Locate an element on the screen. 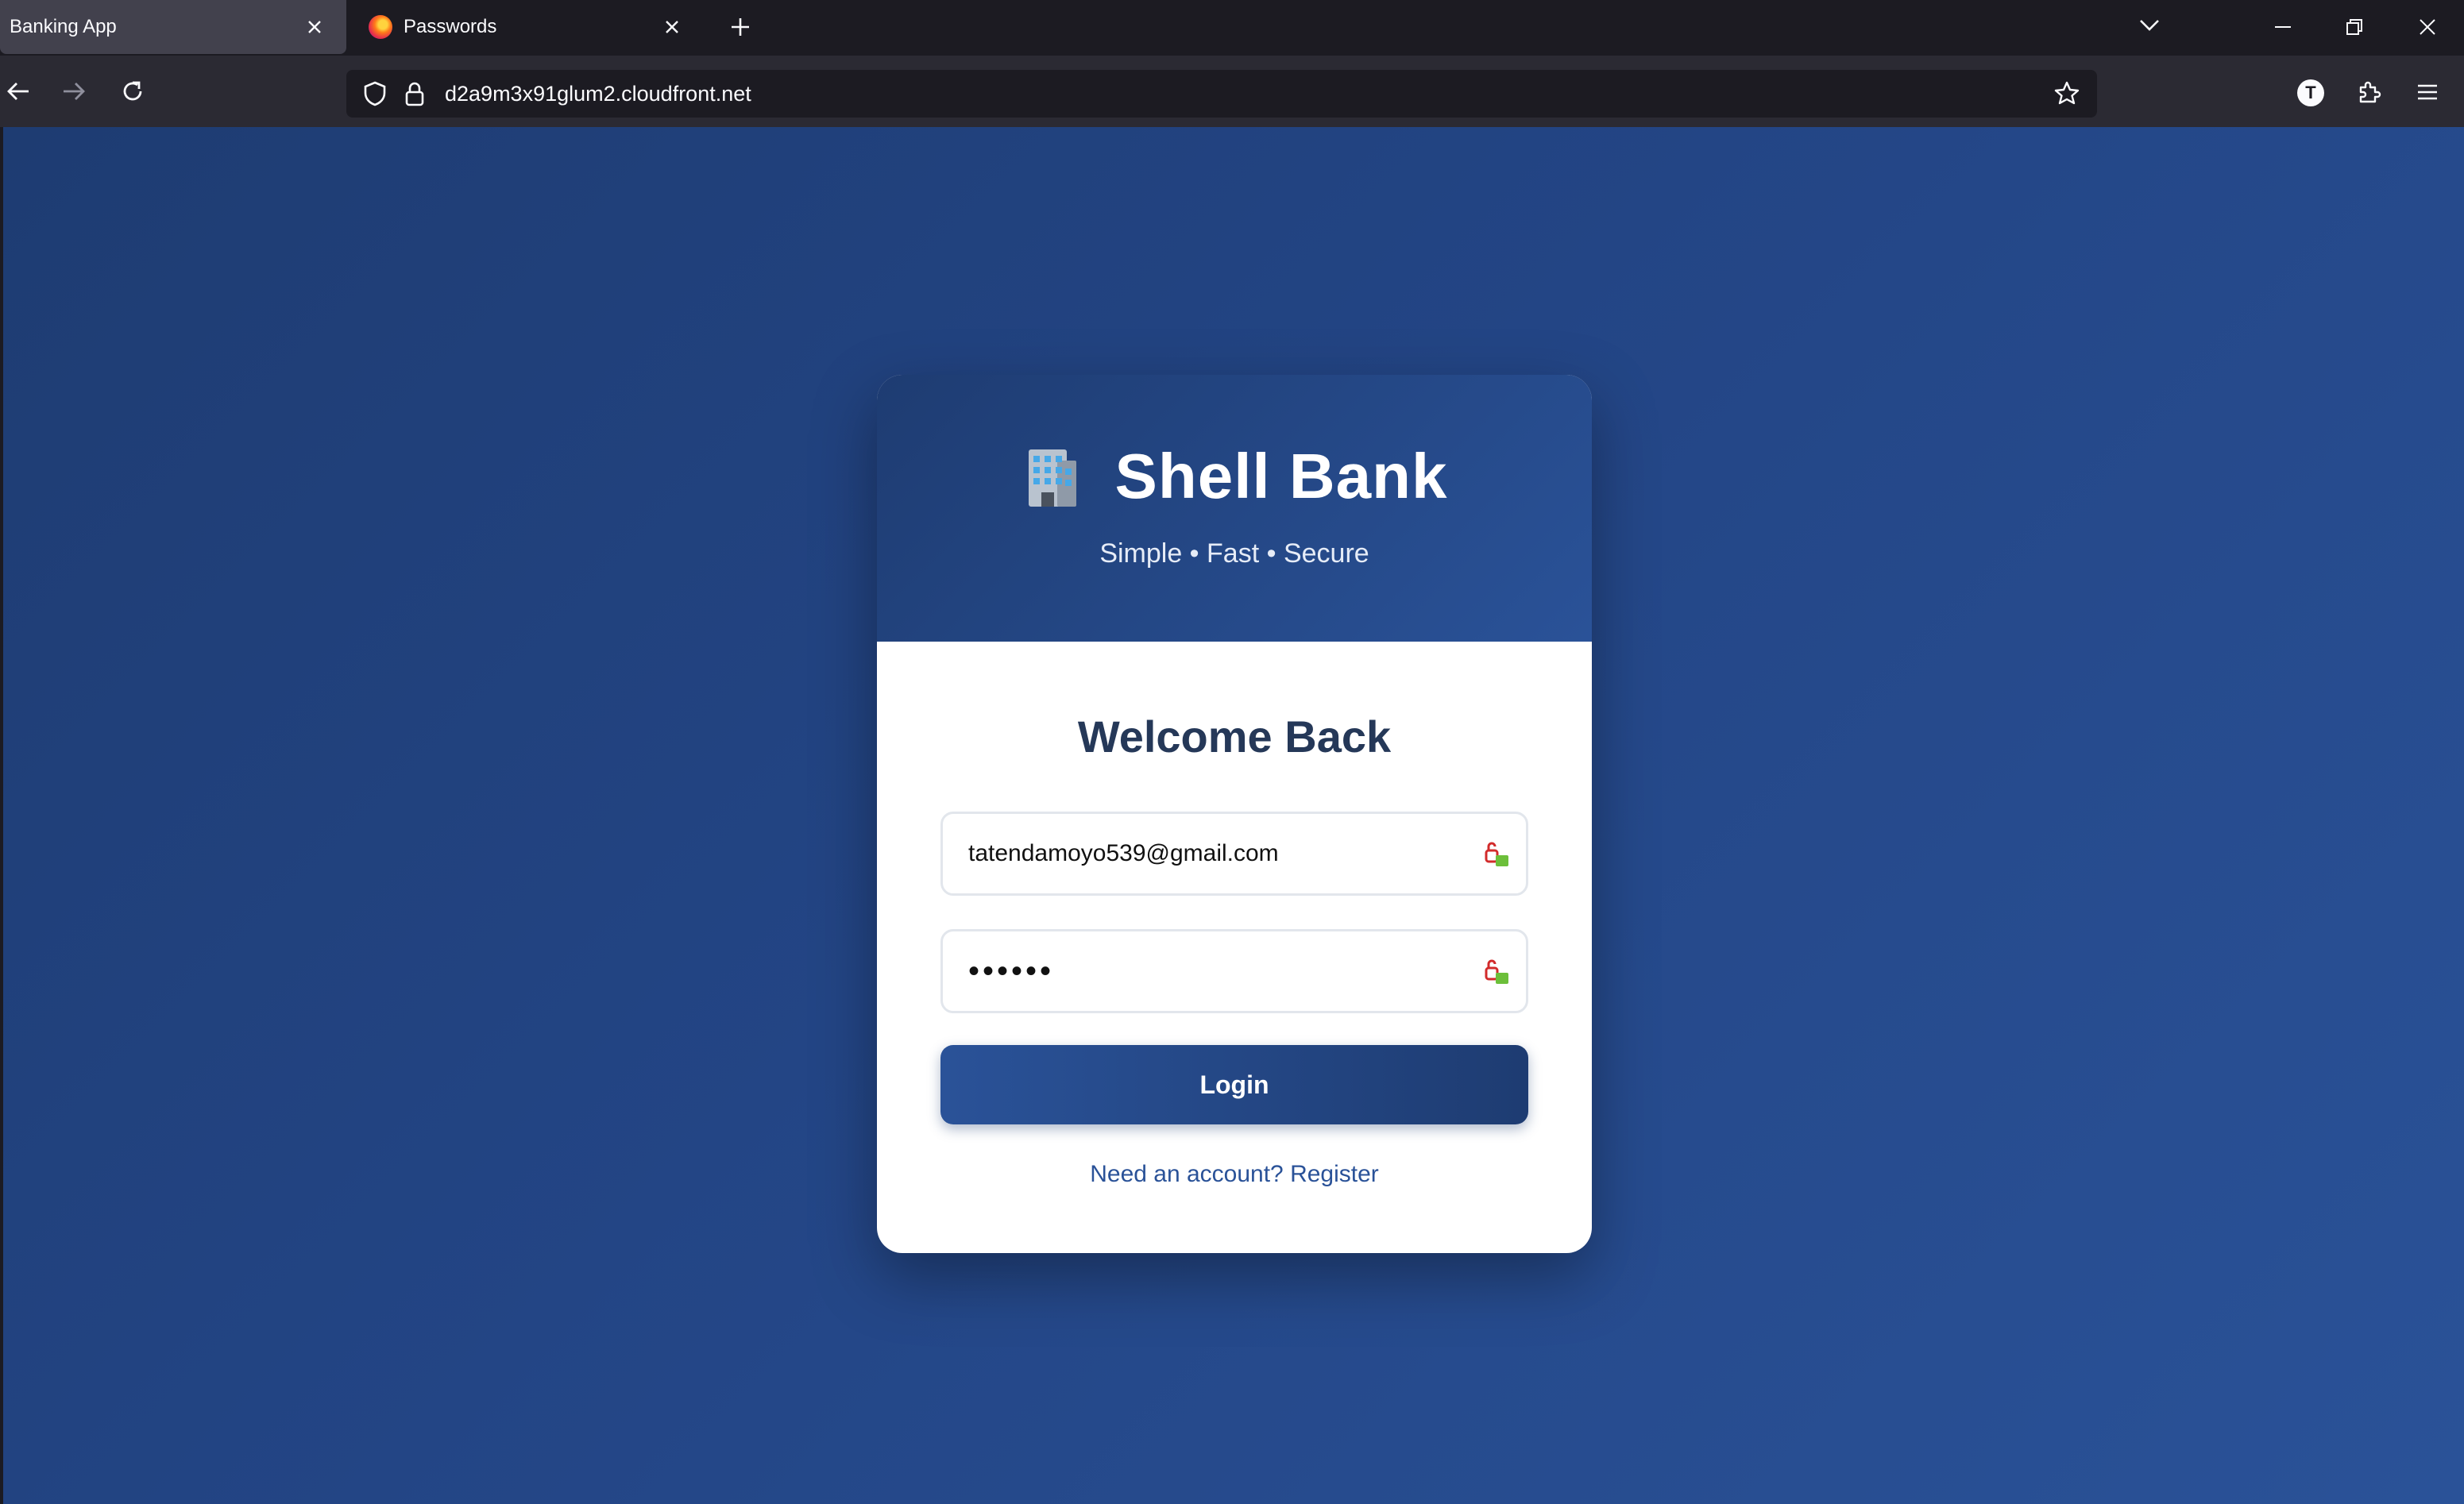  arrow-left-icon is located at coordinates (18, 91).